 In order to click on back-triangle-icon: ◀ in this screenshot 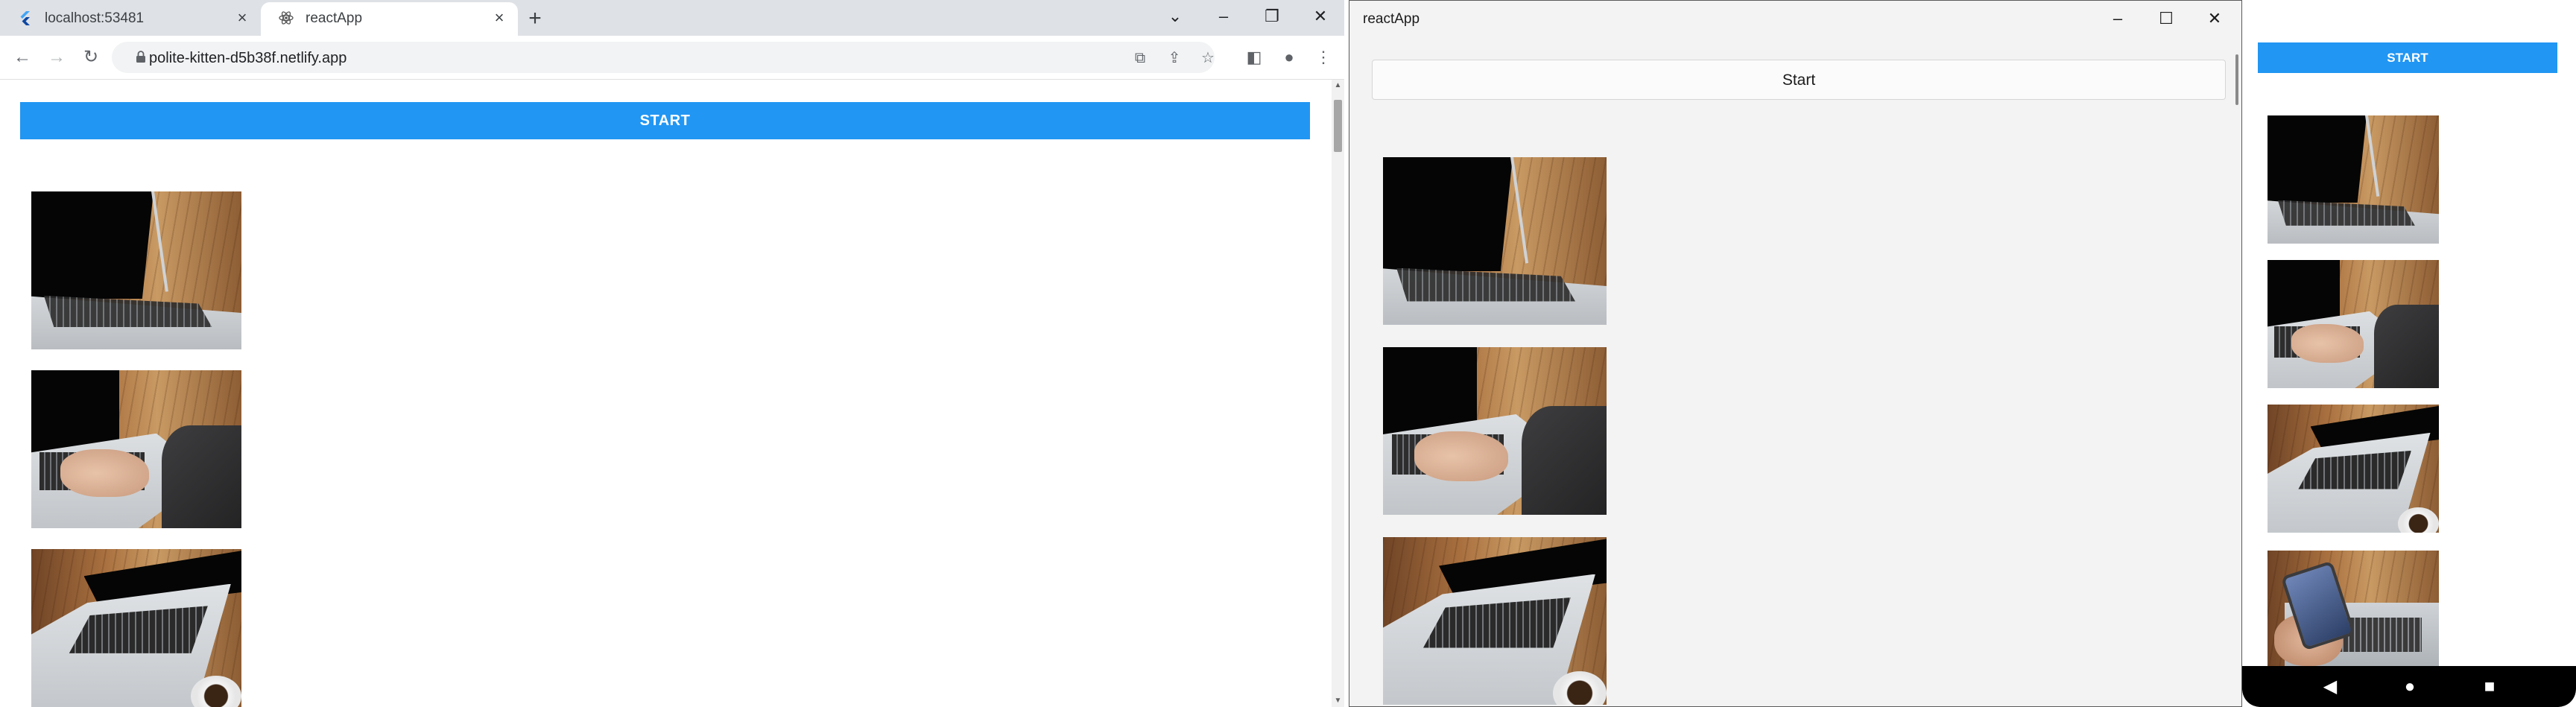, I will do `click(2330, 686)`.